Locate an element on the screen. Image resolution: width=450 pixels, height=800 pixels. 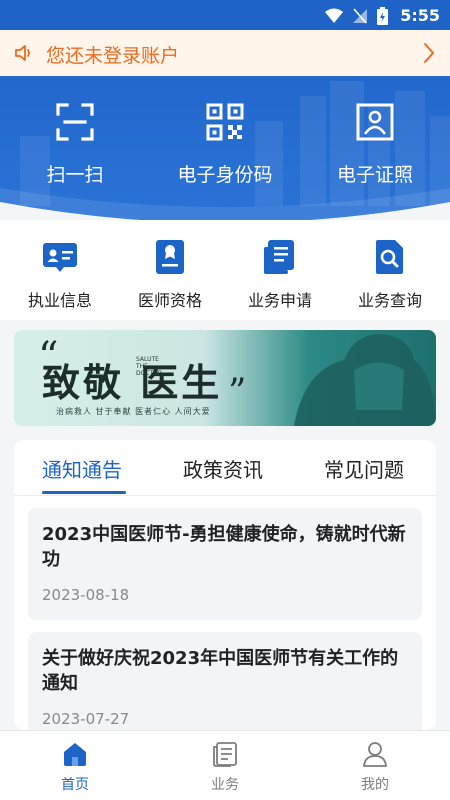
physician-qualification-label: 医师资格 is located at coordinates (169, 300).